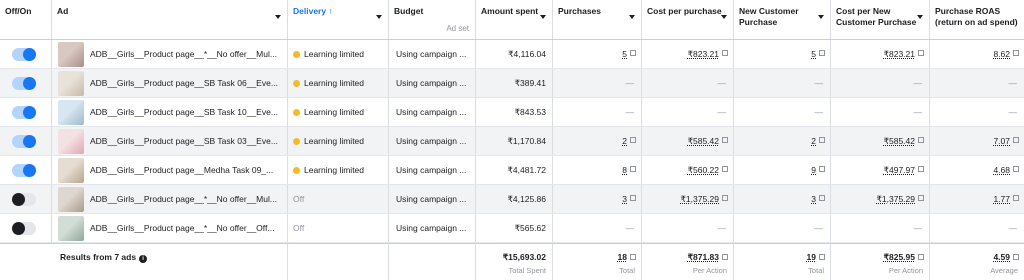 The width and height of the screenshot is (1024, 280). Describe the element at coordinates (1001, 199) in the screenshot. I see `purchase-roas-value: 1.77` at that location.